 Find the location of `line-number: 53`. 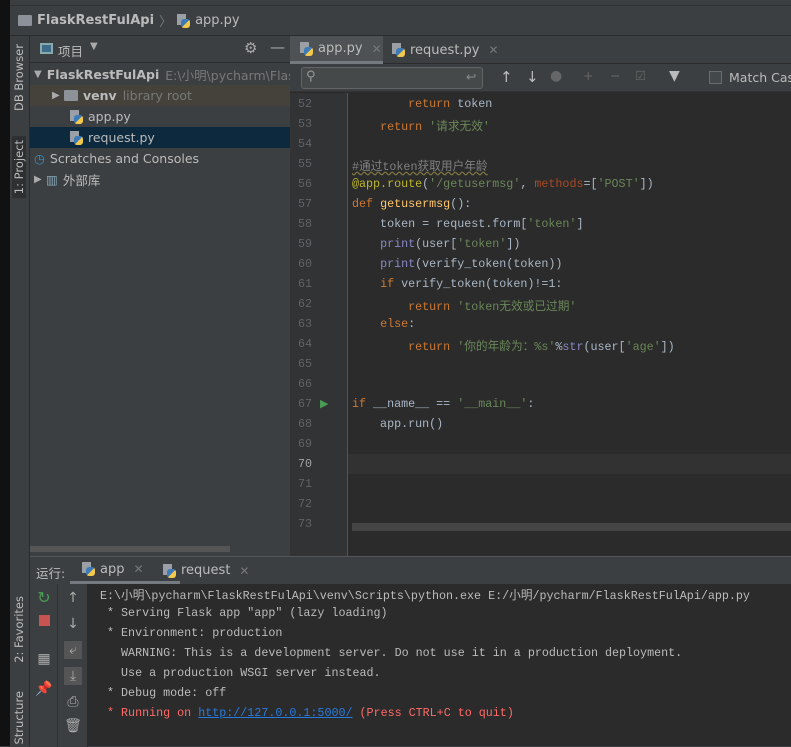

line-number: 53 is located at coordinates (304, 124).